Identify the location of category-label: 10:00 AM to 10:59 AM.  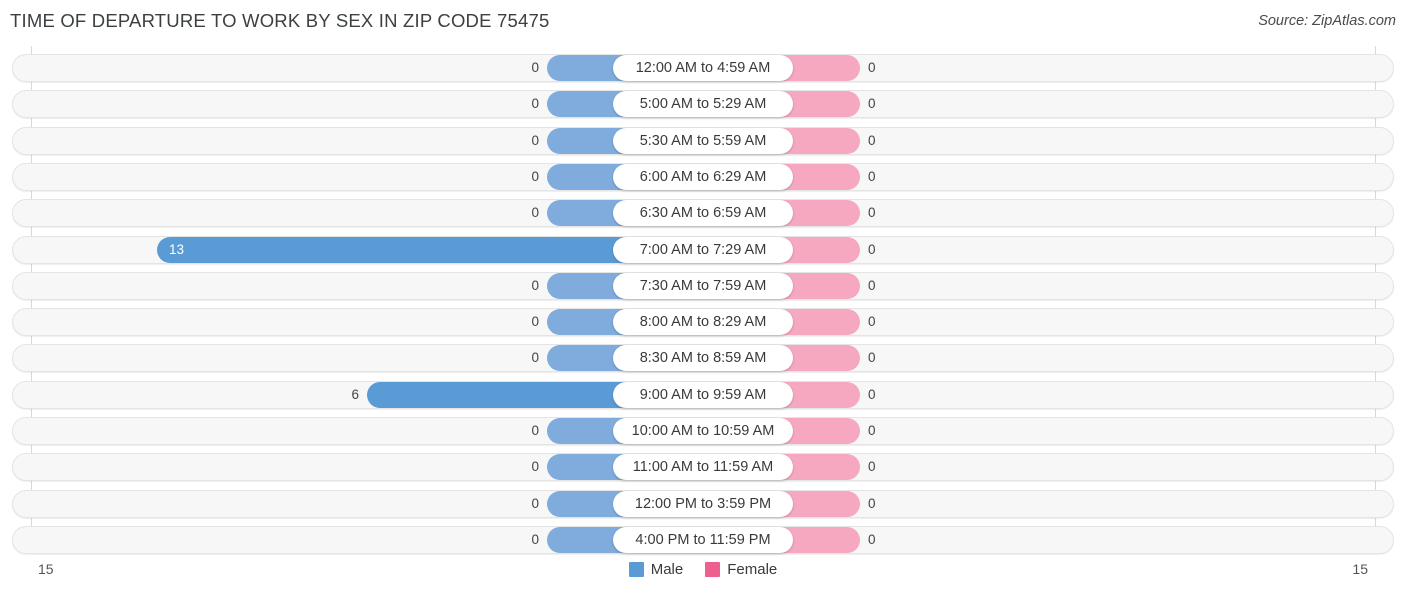
(703, 431).